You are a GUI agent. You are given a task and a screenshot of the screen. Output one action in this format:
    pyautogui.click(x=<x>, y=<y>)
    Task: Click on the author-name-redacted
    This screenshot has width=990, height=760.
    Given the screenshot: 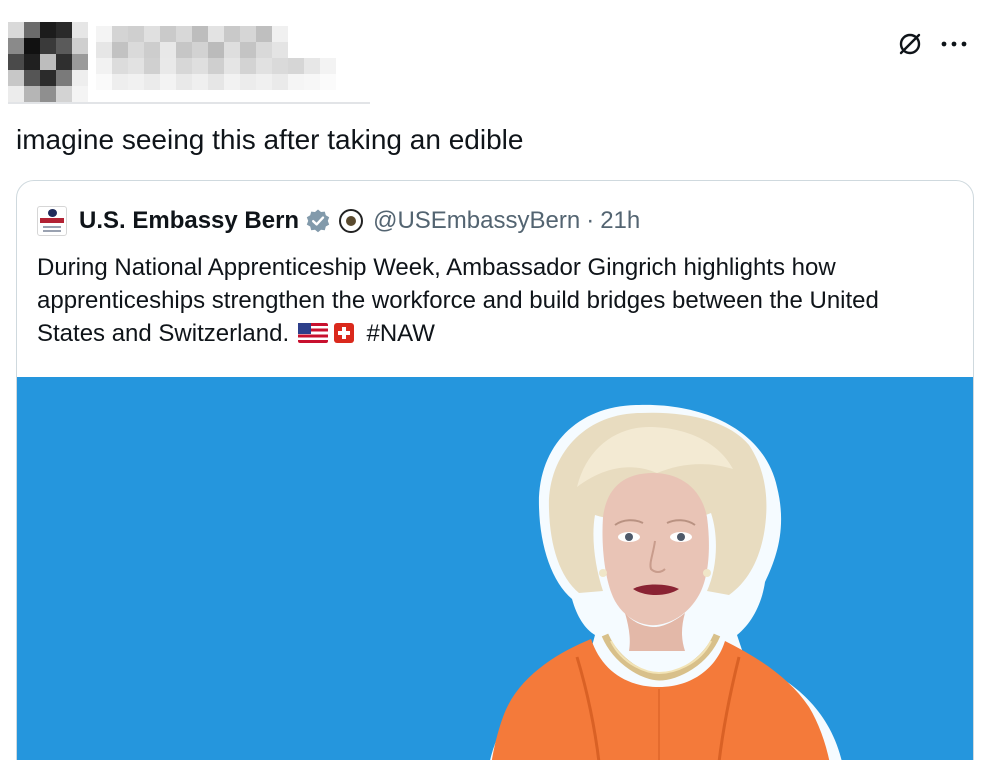 What is the action you would take?
    pyautogui.click(x=216, y=58)
    